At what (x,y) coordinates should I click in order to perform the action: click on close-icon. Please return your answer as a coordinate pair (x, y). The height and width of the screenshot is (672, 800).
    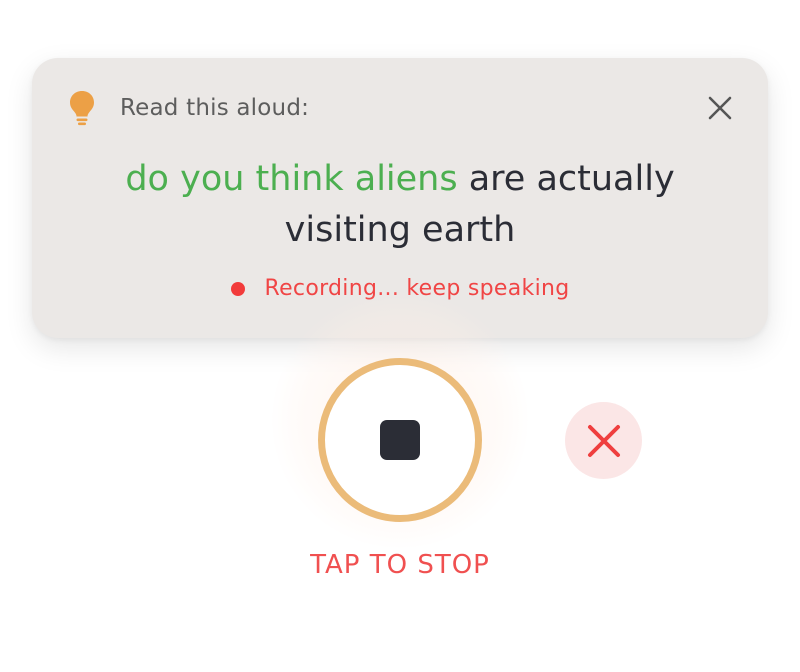
    Looking at the image, I should click on (720, 108).